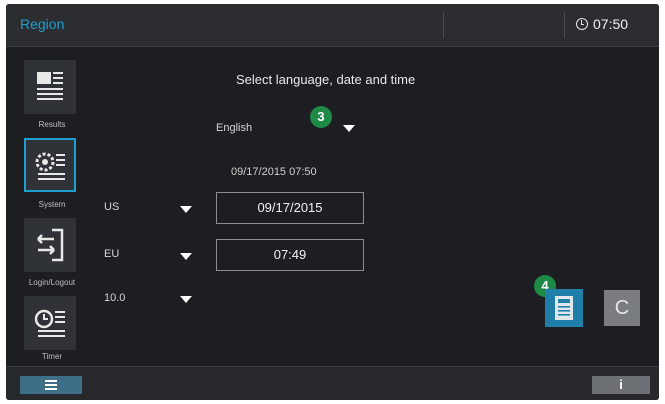  What do you see at coordinates (332, 25) in the screenshot?
I see `title-bar: Region 07:50` at bounding box center [332, 25].